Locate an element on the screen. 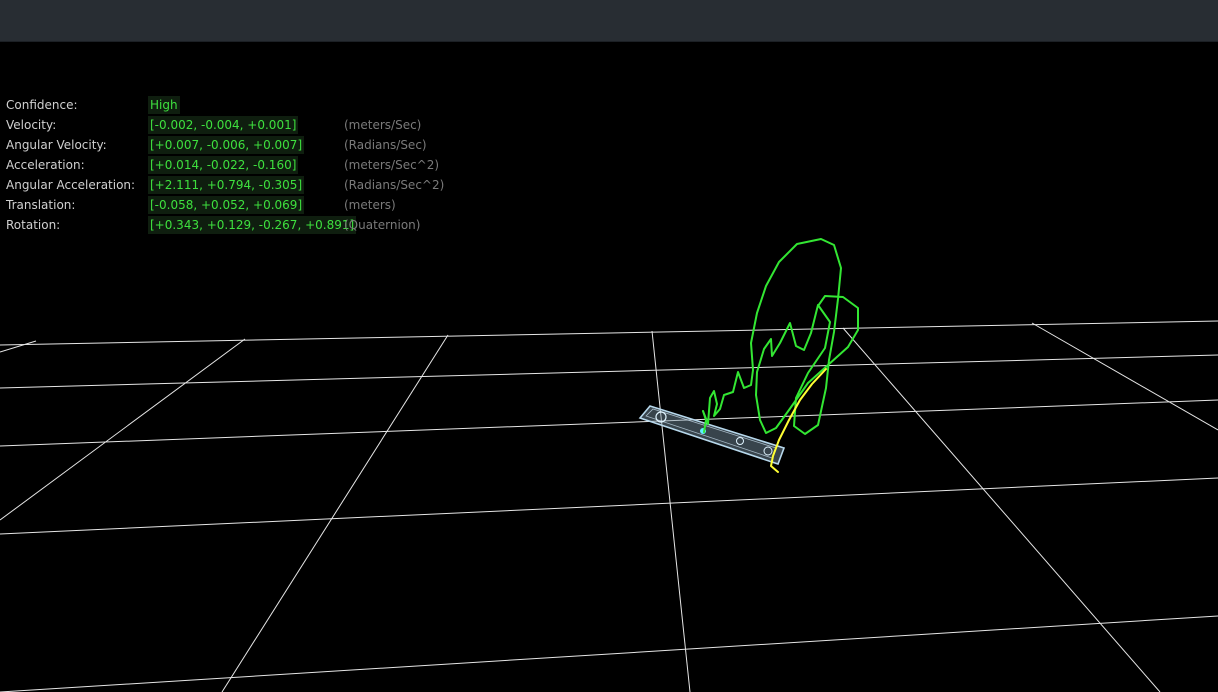 Image resolution: width=1218 pixels, height=692 pixels. pose-value: [+2.111, +0.794, -0.305] is located at coordinates (226, 185).